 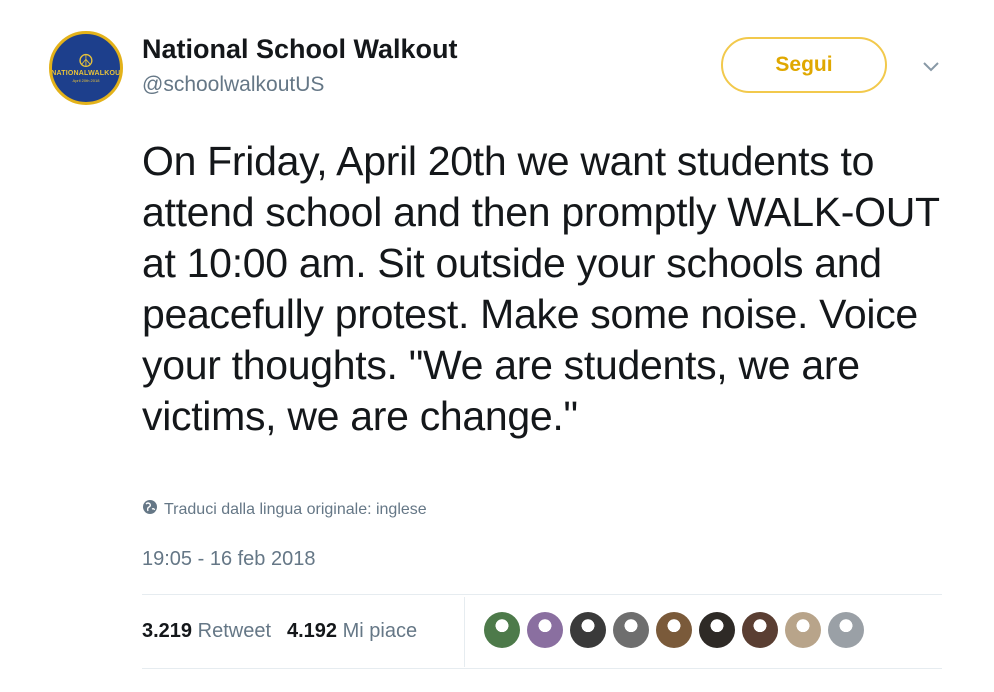 I want to click on translate-link: Traduci dalla lingua originale: inglese, so click(x=284, y=509).